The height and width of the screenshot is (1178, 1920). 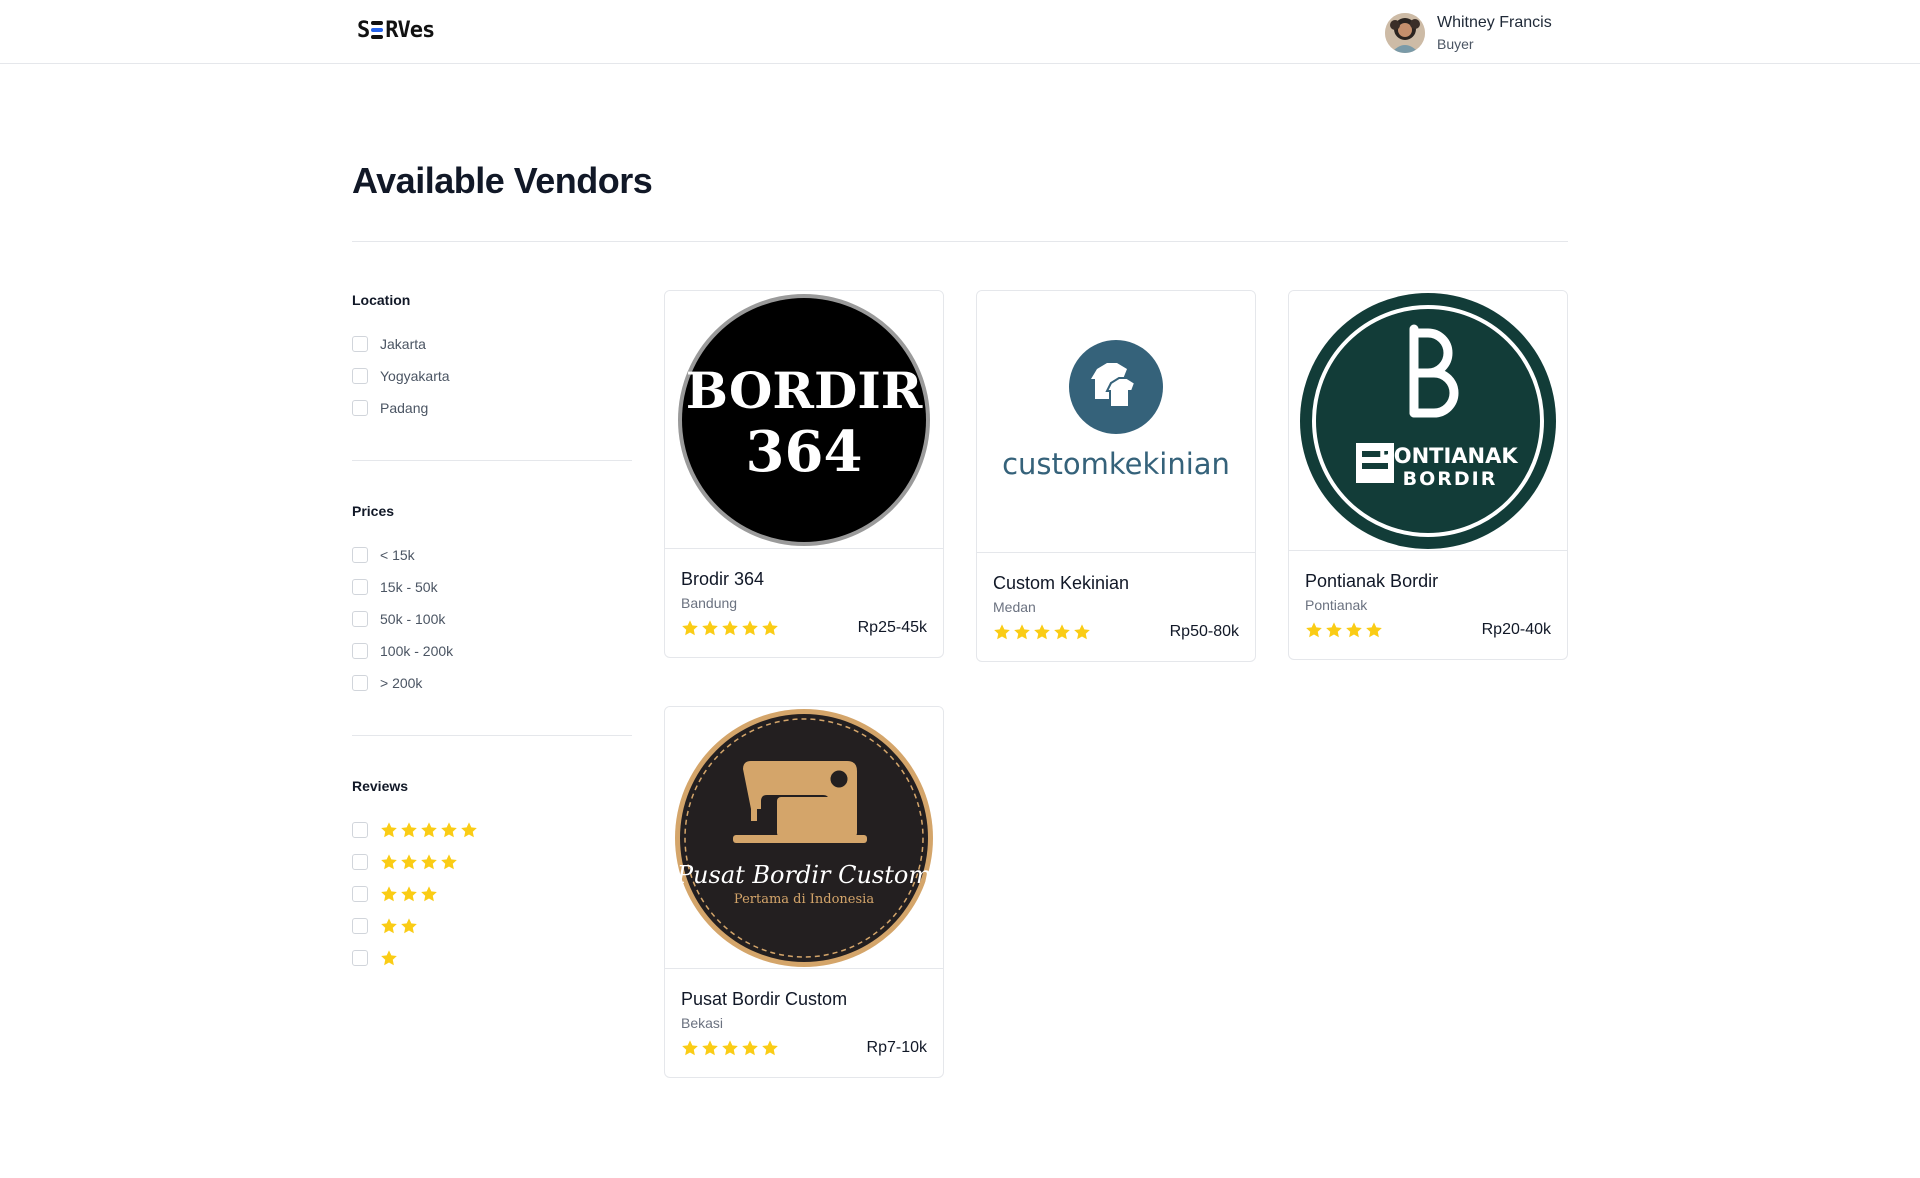 I want to click on vendor-logo-pusat-bordir-custom: Pusat Bordir Custom Pertama di Indonesia, so click(x=804, y=838).